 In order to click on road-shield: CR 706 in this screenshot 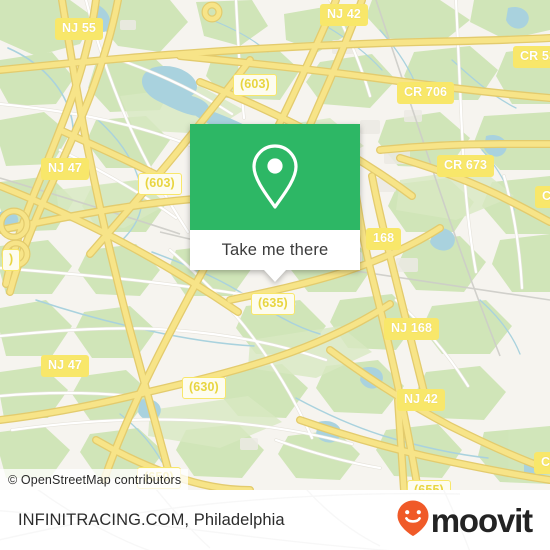, I will do `click(426, 93)`.